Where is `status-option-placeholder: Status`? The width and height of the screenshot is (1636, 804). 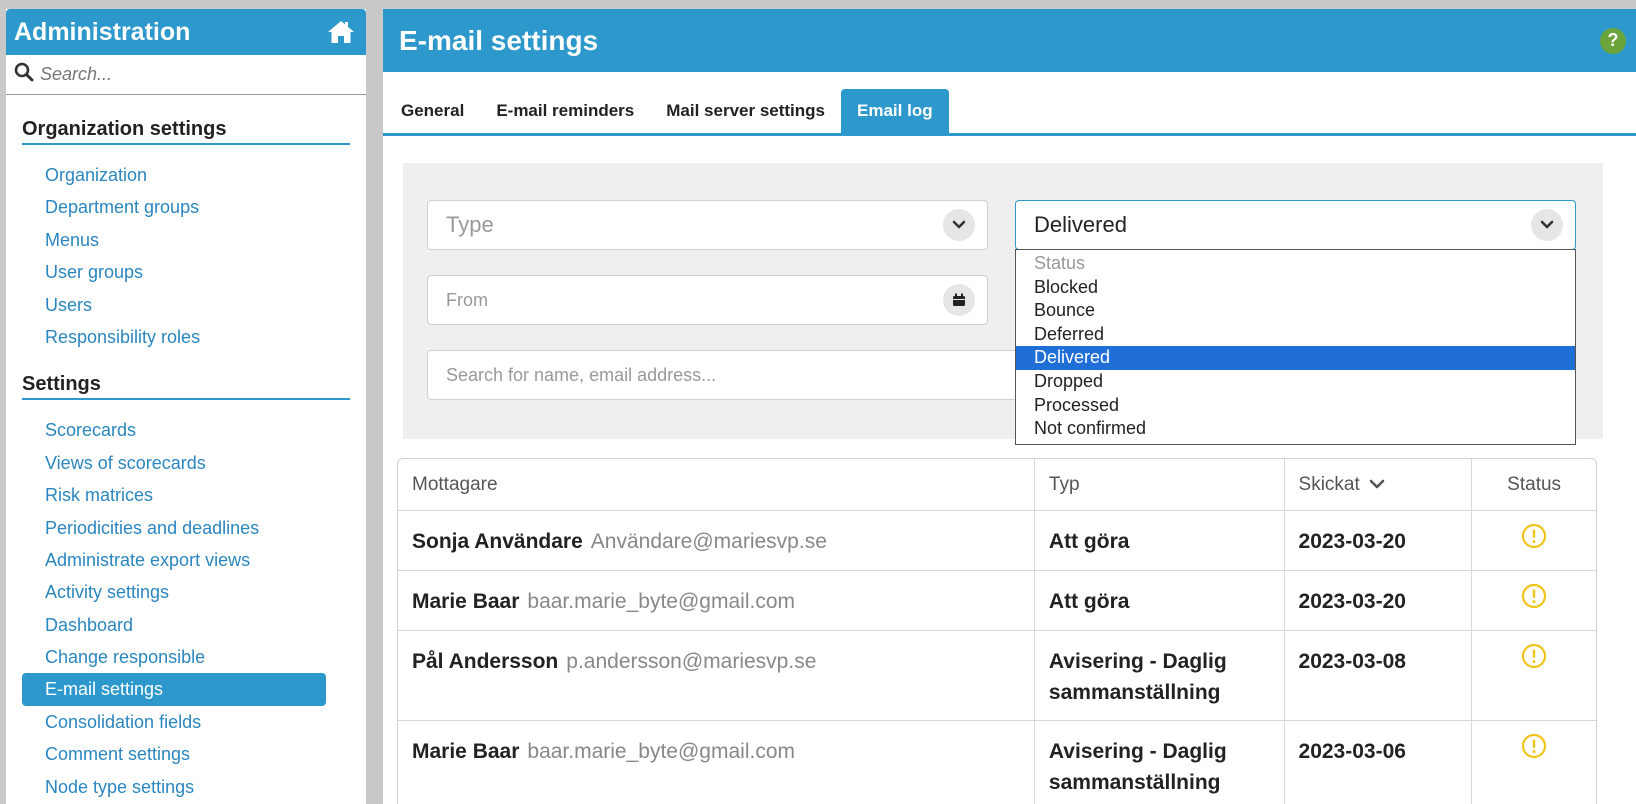
status-option-placeholder: Status is located at coordinates (1060, 263).